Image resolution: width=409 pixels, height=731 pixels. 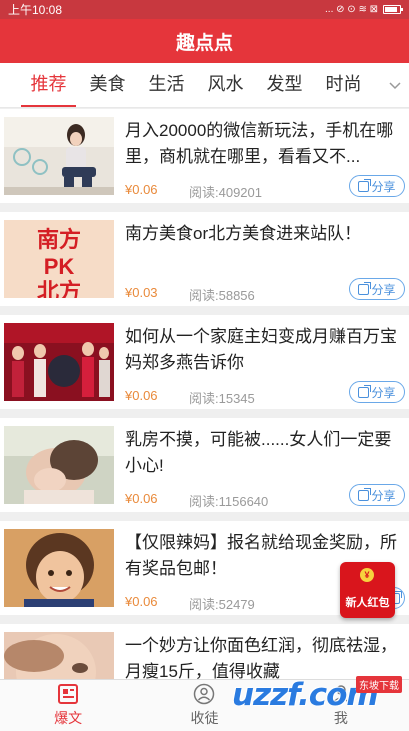 I want to click on red-packet-label: 新人红包, so click(x=367, y=603).